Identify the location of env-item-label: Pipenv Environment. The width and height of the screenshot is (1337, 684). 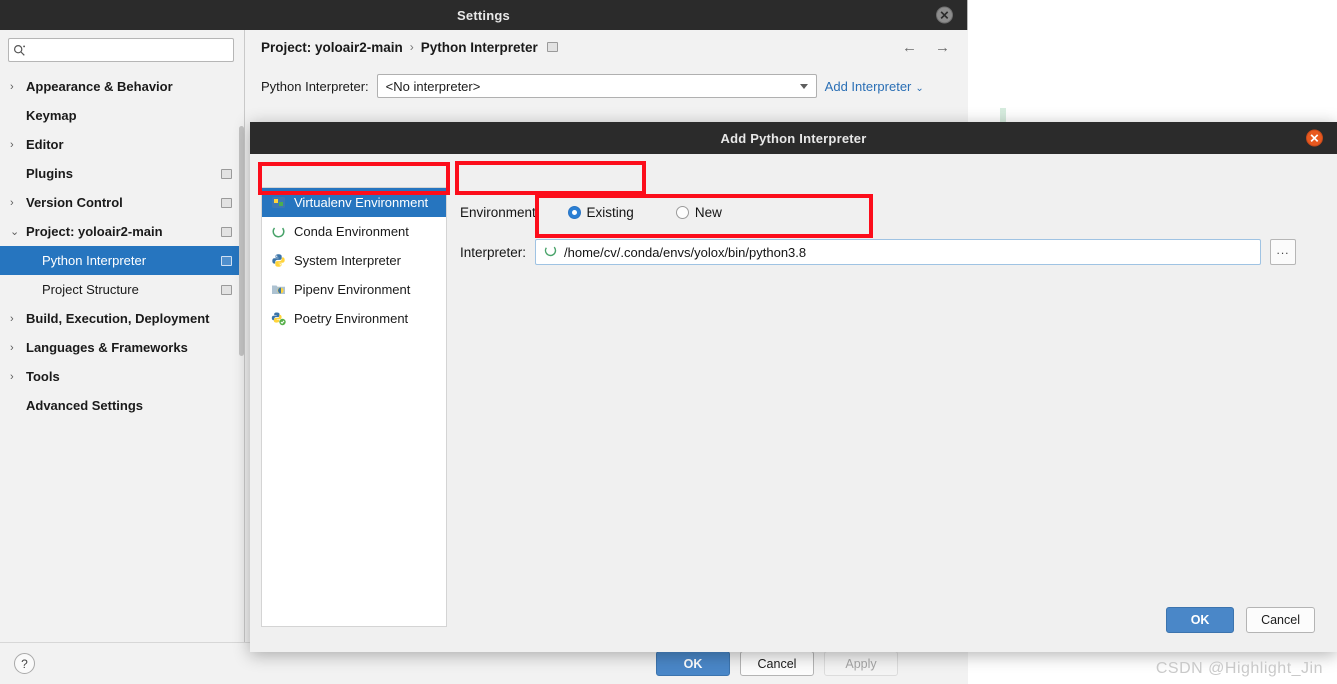
(352, 289).